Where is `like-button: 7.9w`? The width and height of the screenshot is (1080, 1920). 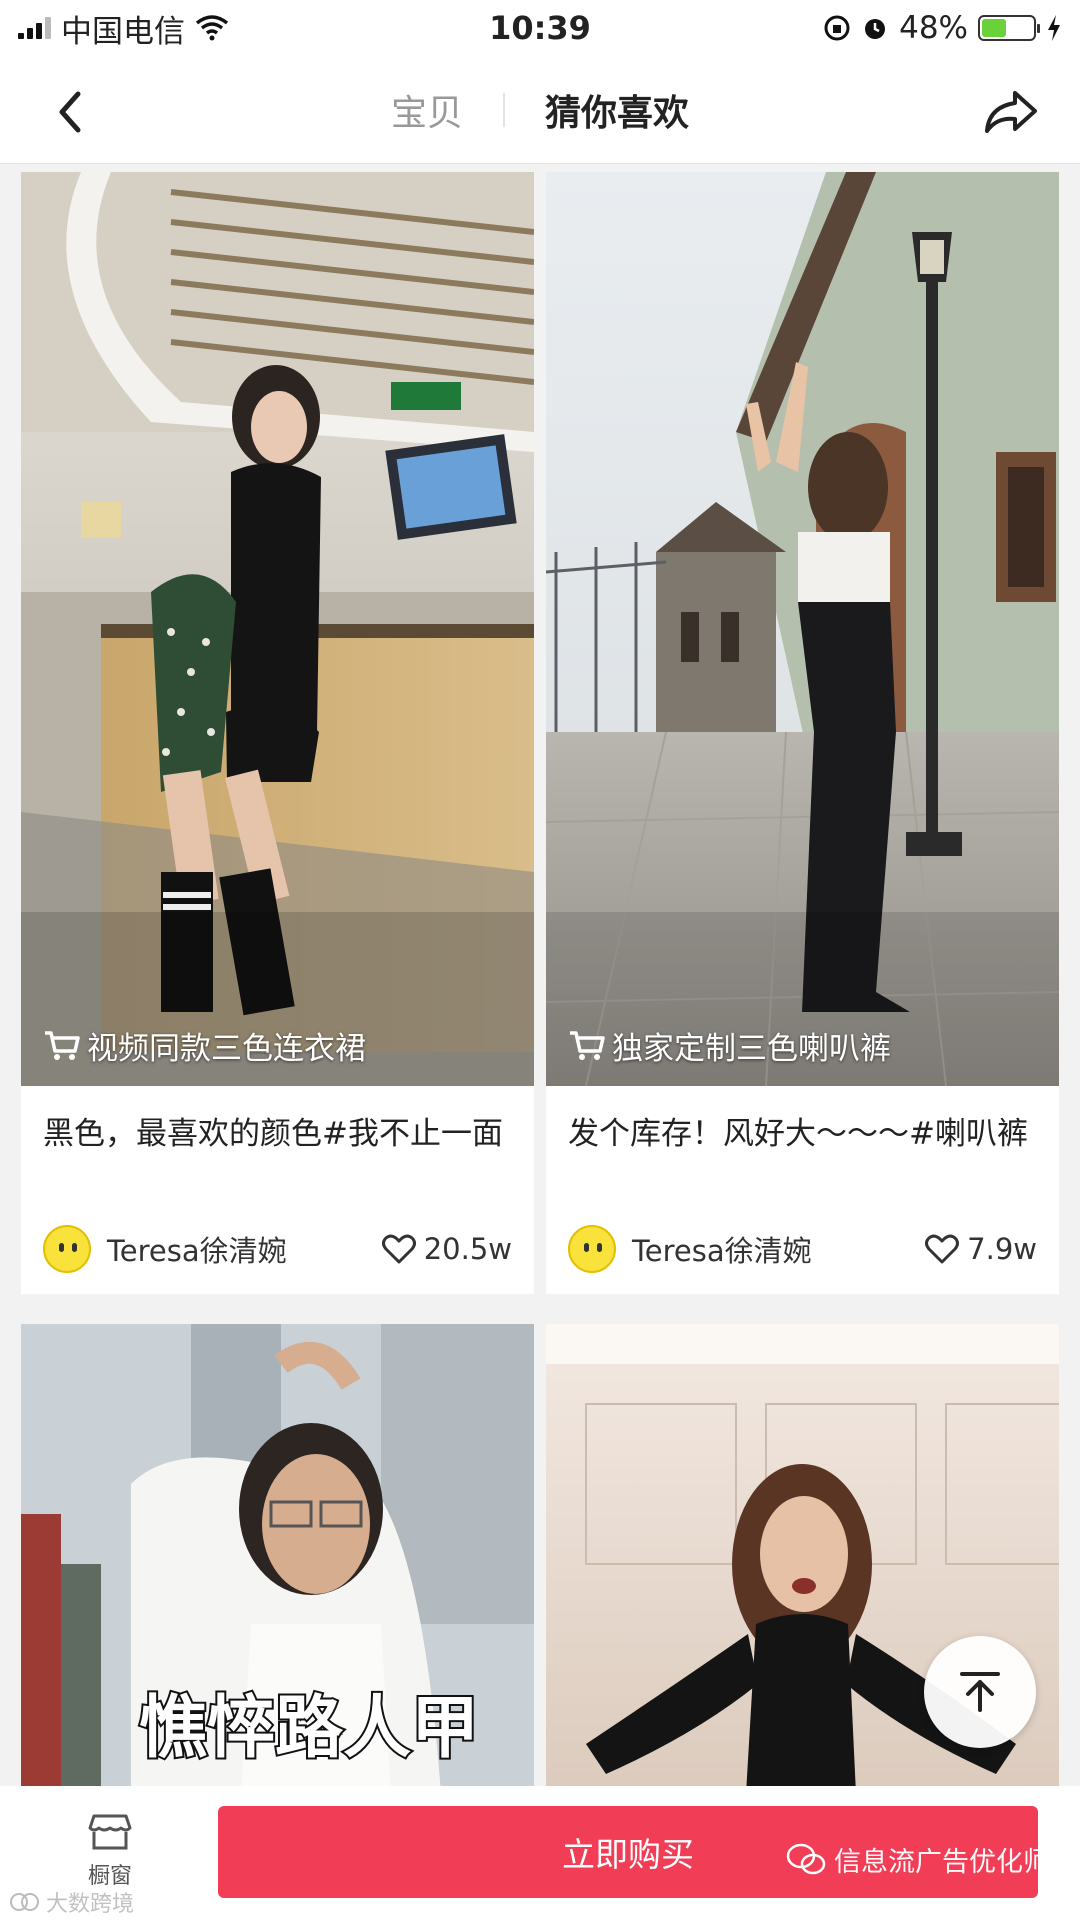 like-button: 7.9w is located at coordinates (981, 1249).